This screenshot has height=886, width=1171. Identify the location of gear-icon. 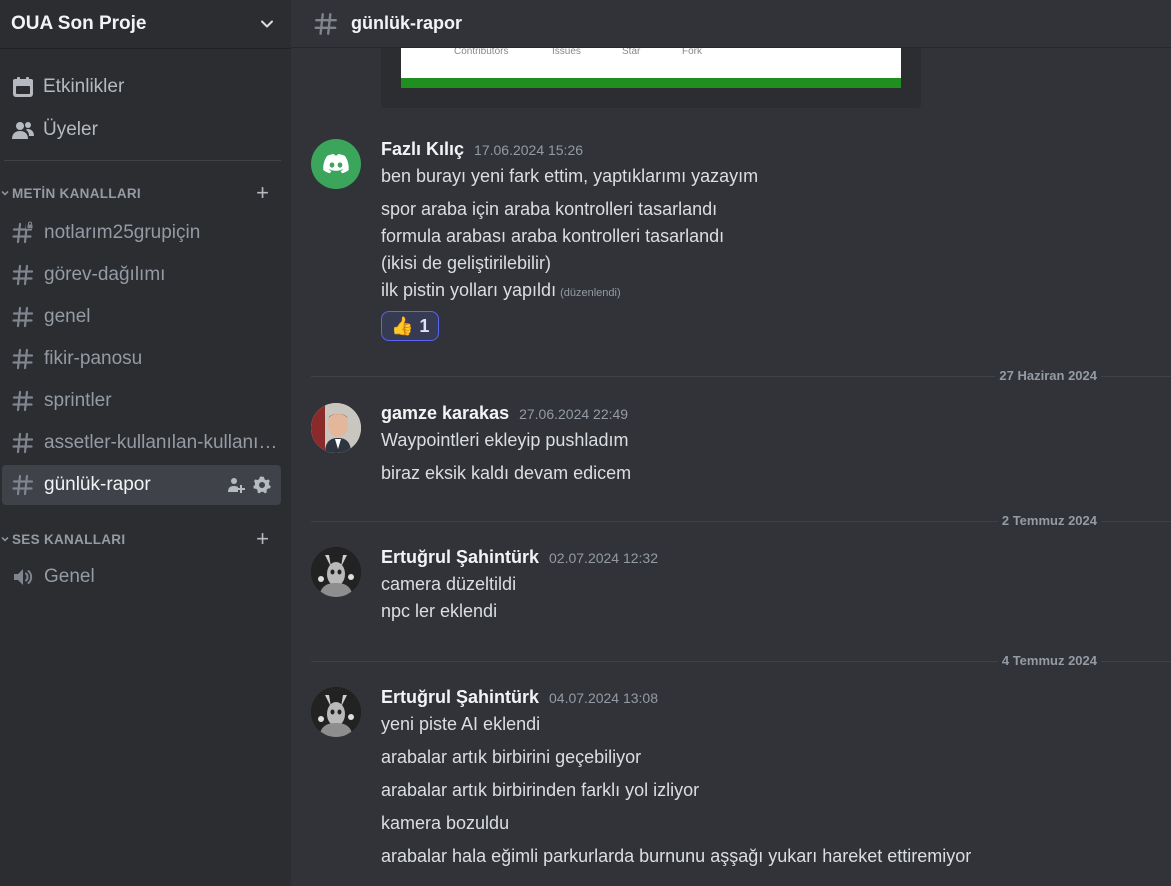
(262, 485).